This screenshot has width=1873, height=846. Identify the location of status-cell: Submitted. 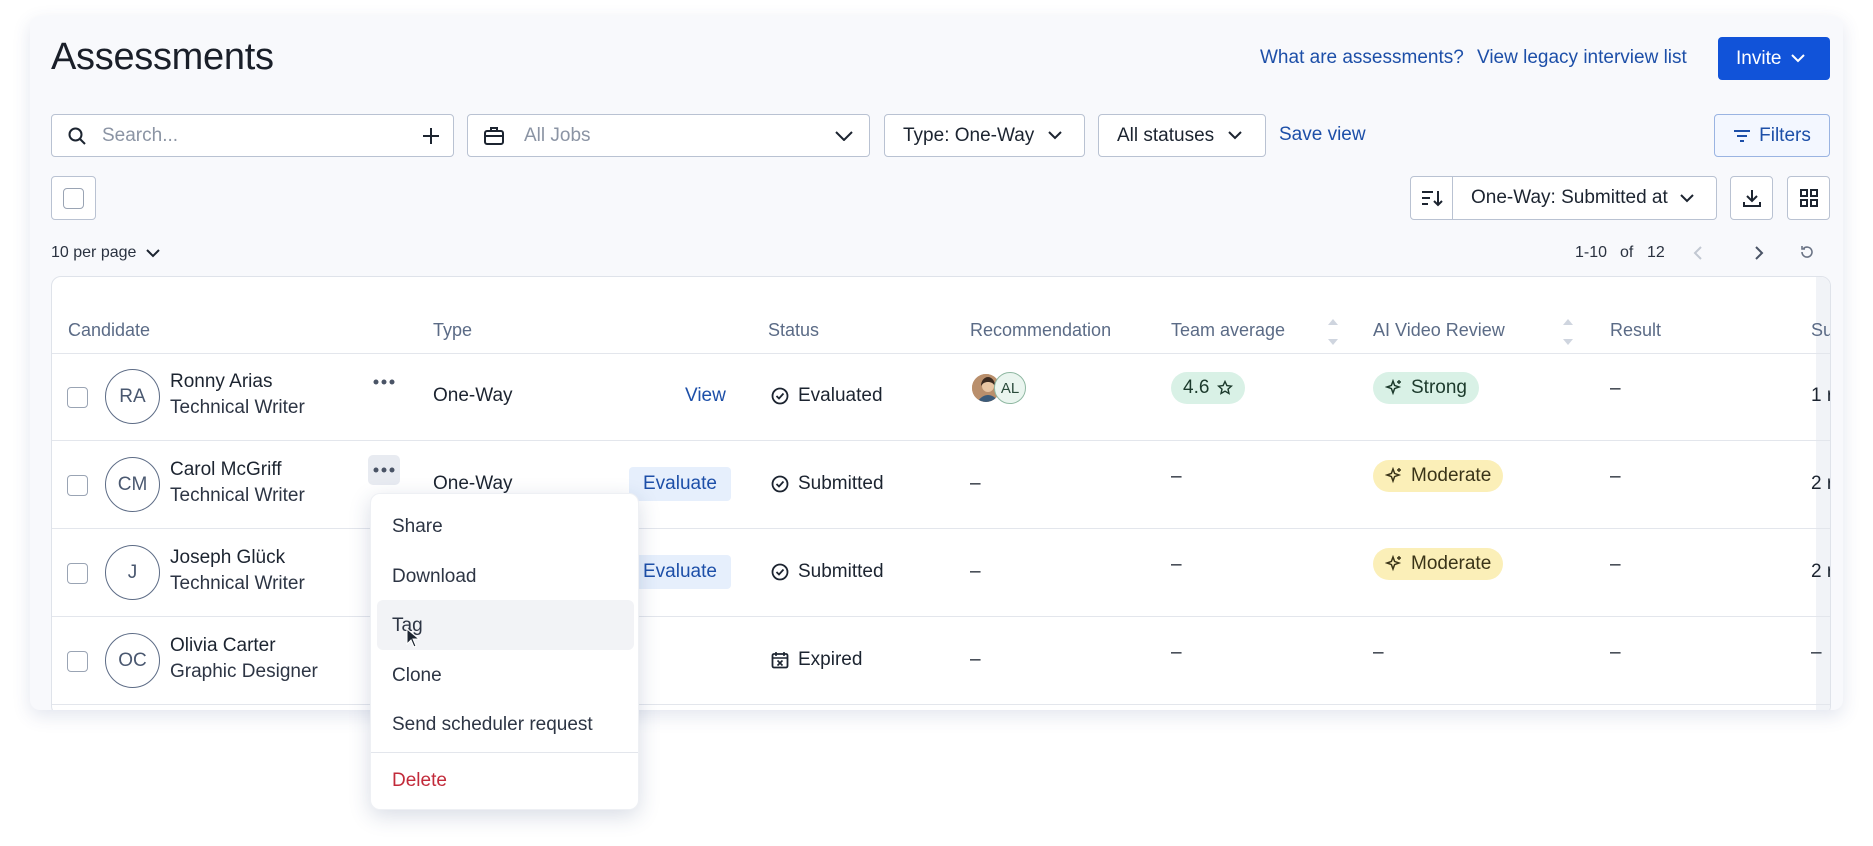
(827, 484).